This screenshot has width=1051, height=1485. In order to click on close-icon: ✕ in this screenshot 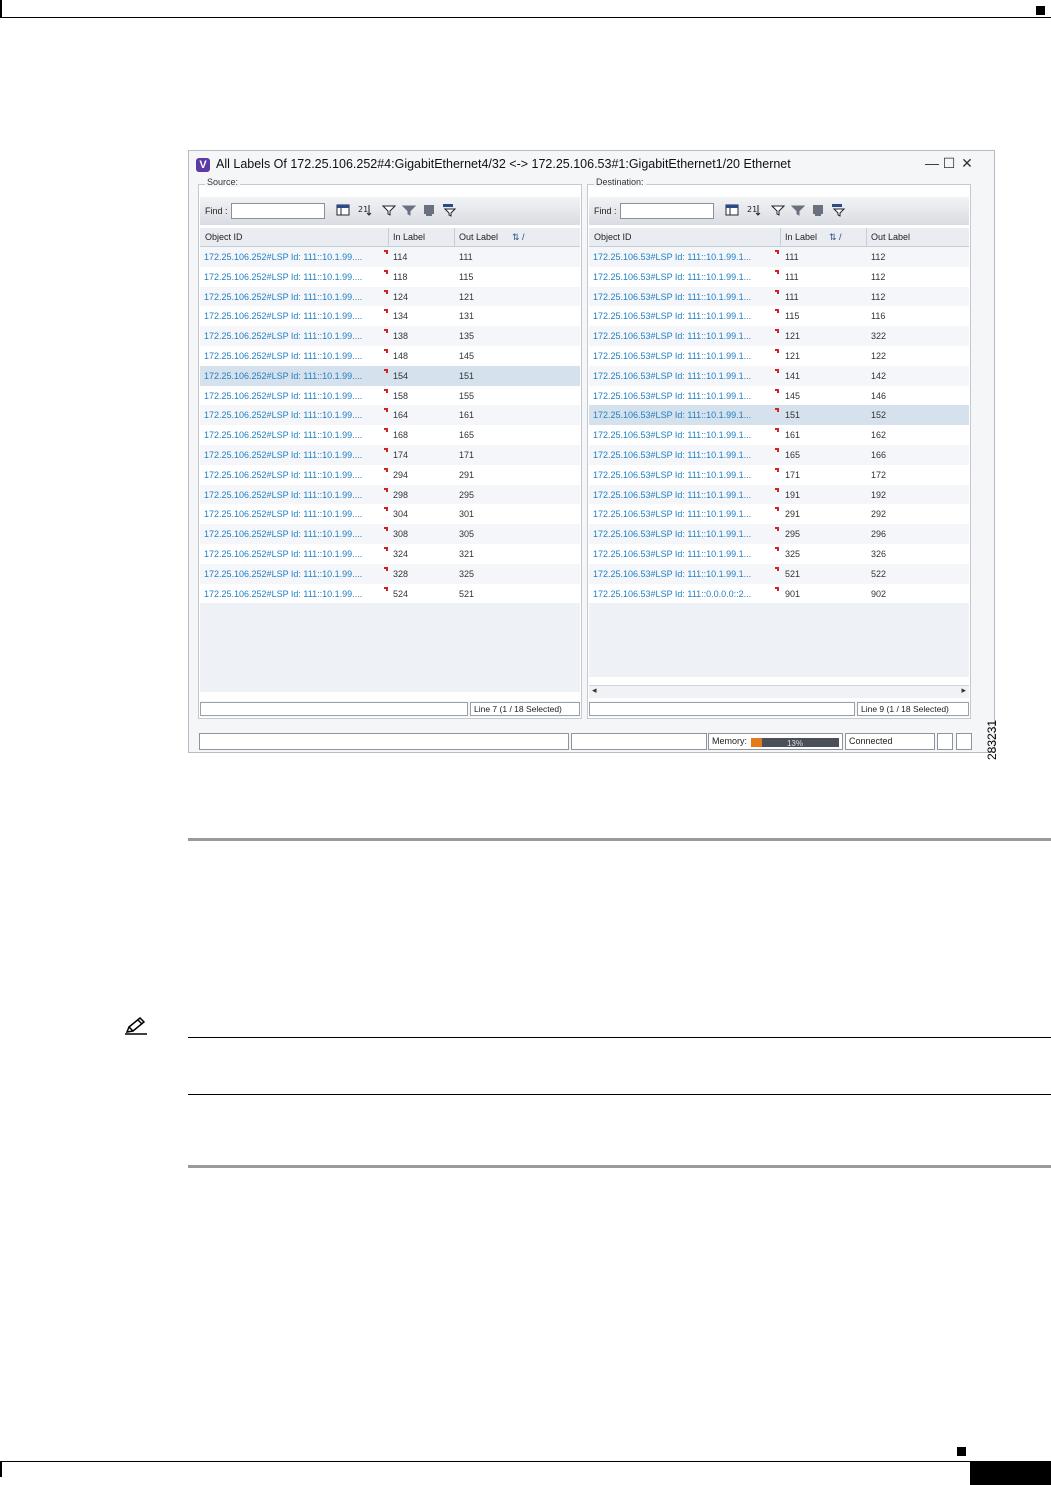, I will do `click(967, 163)`.